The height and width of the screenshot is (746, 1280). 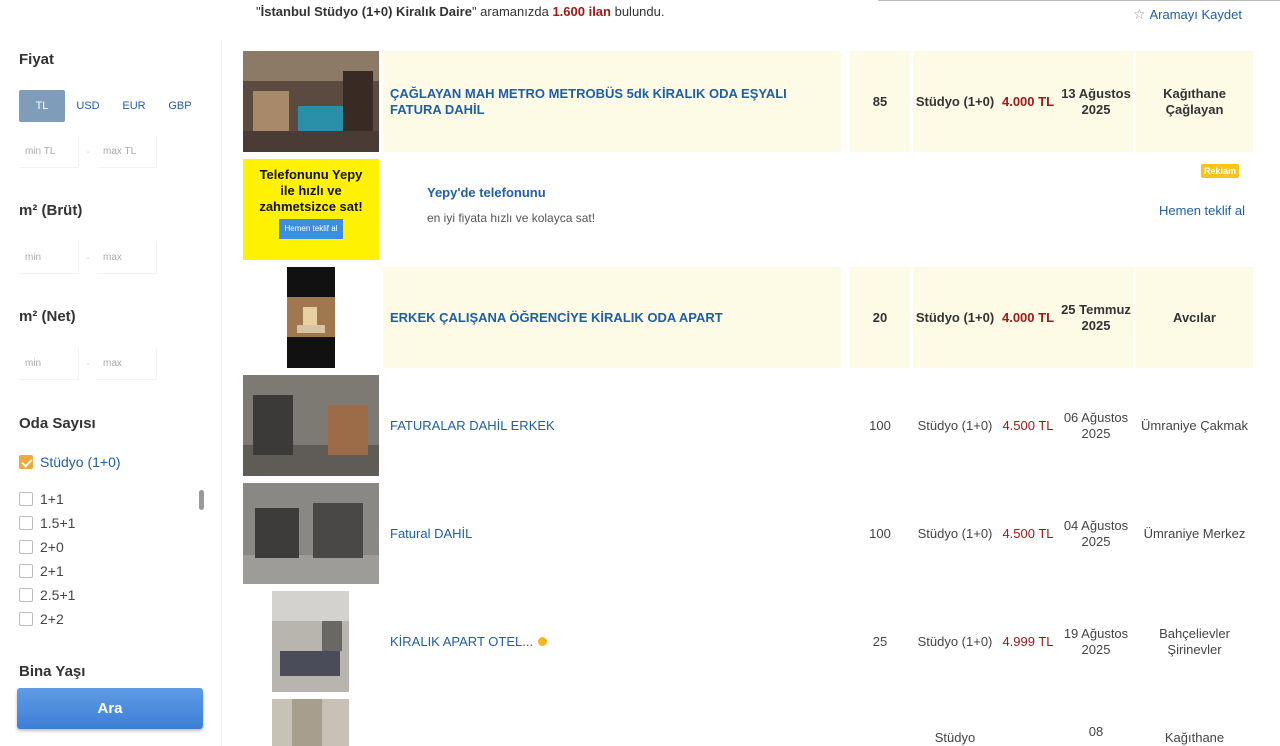 What do you see at coordinates (52, 671) in the screenshot?
I see `building-age-title: Bina Yaşı` at bounding box center [52, 671].